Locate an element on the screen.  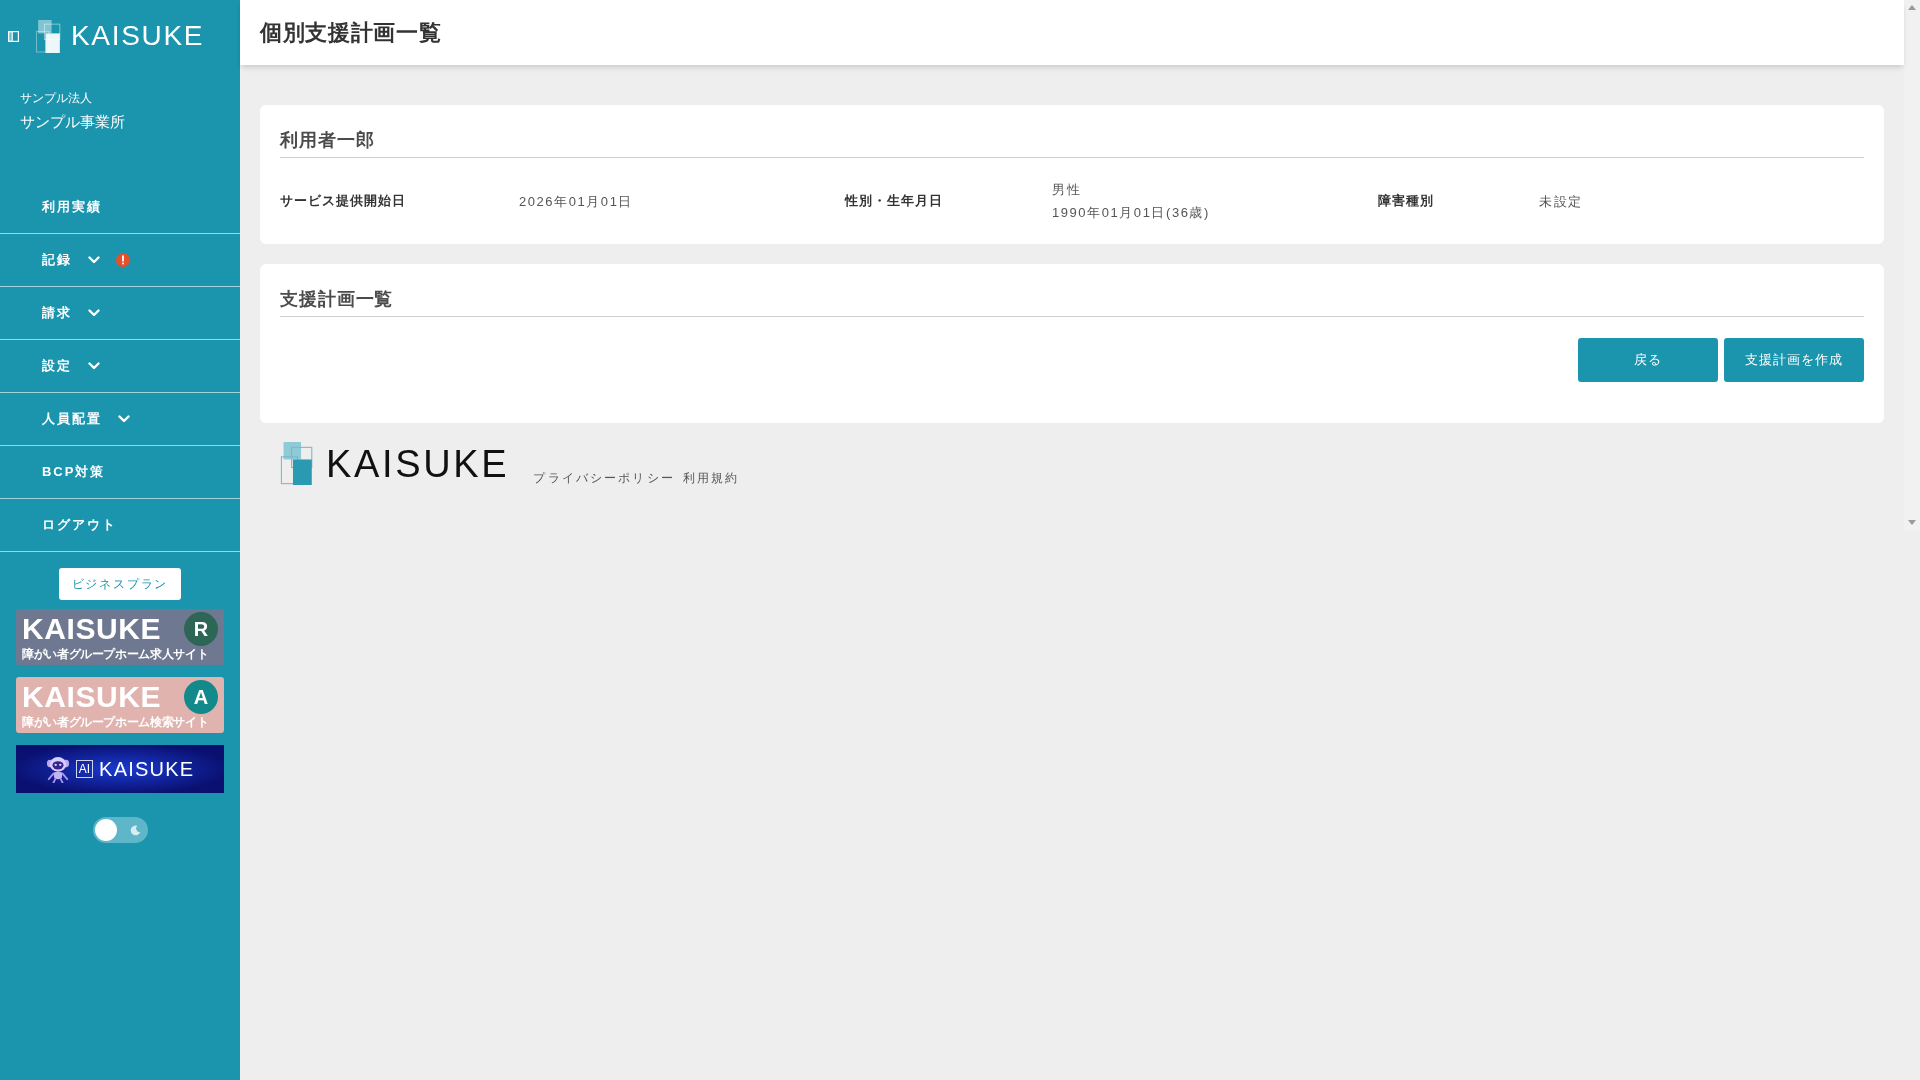
field-label: 障害種別 is located at coordinates (1407, 201).